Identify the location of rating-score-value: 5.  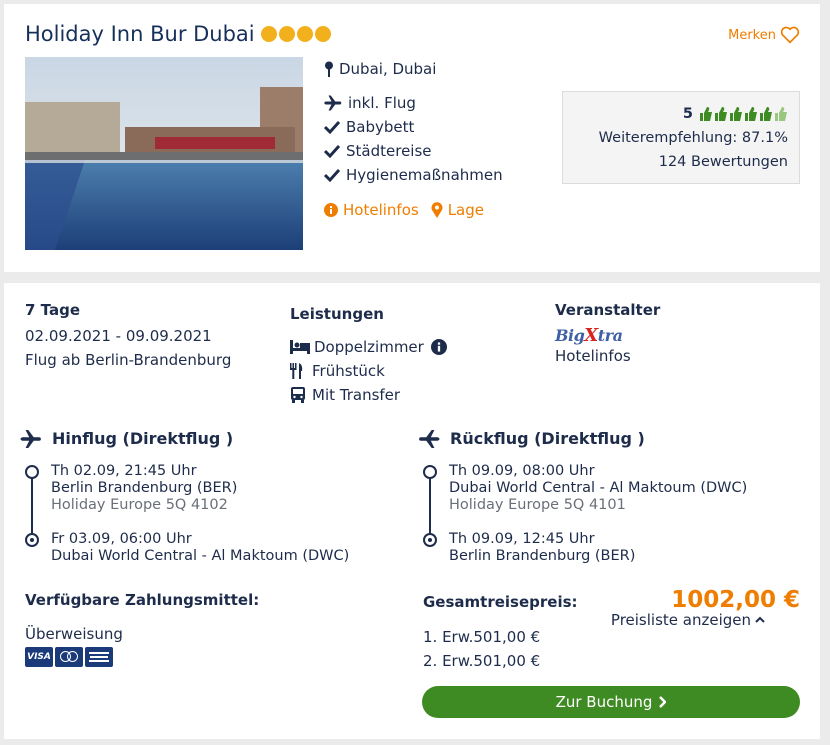
(687, 114).